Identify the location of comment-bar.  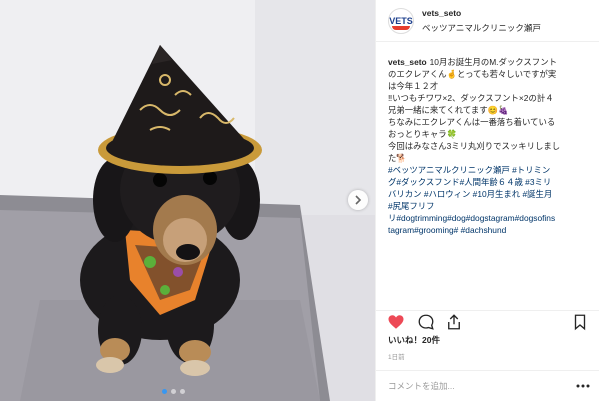
(487, 385).